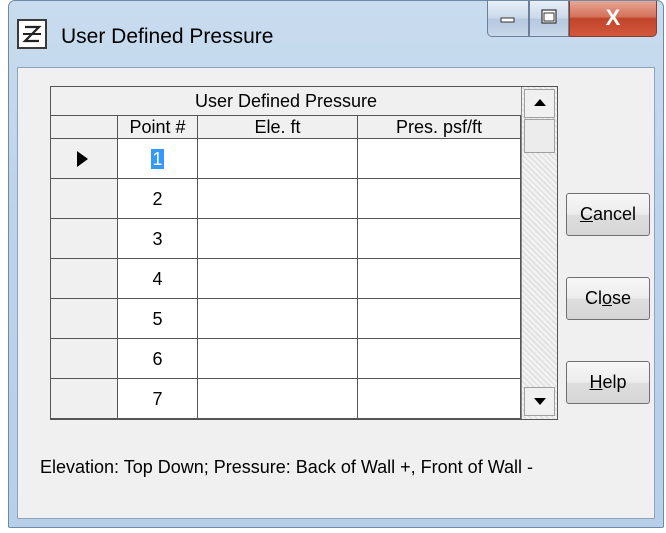  I want to click on close-button: Close, so click(608, 298).